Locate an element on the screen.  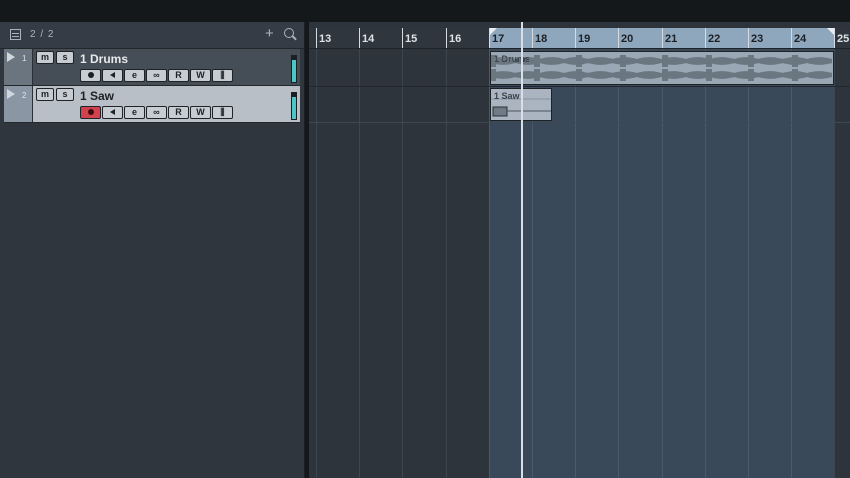
add-track-icon: + is located at coordinates (269, 33).